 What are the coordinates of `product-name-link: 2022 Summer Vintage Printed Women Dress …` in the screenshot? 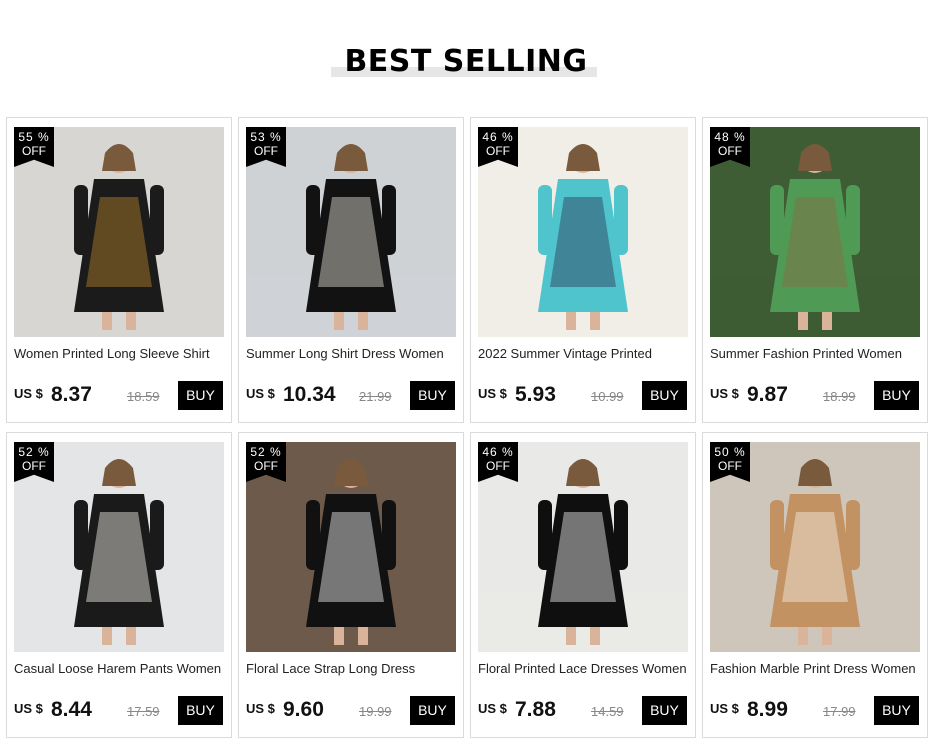 It's located at (584, 354).